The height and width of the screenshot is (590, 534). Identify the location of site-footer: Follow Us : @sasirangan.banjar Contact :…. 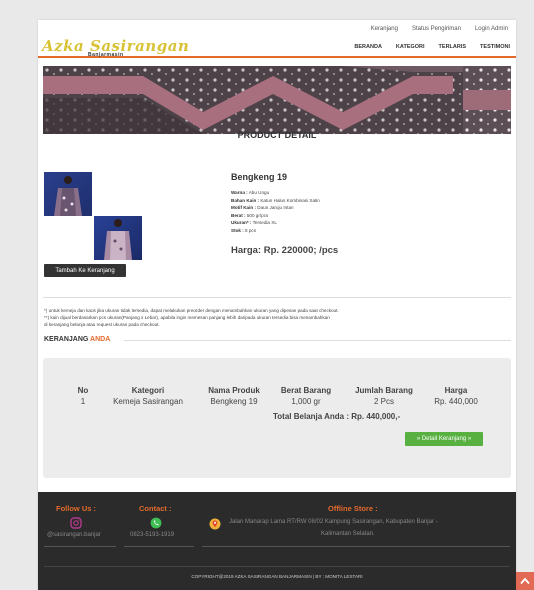
(277, 541).